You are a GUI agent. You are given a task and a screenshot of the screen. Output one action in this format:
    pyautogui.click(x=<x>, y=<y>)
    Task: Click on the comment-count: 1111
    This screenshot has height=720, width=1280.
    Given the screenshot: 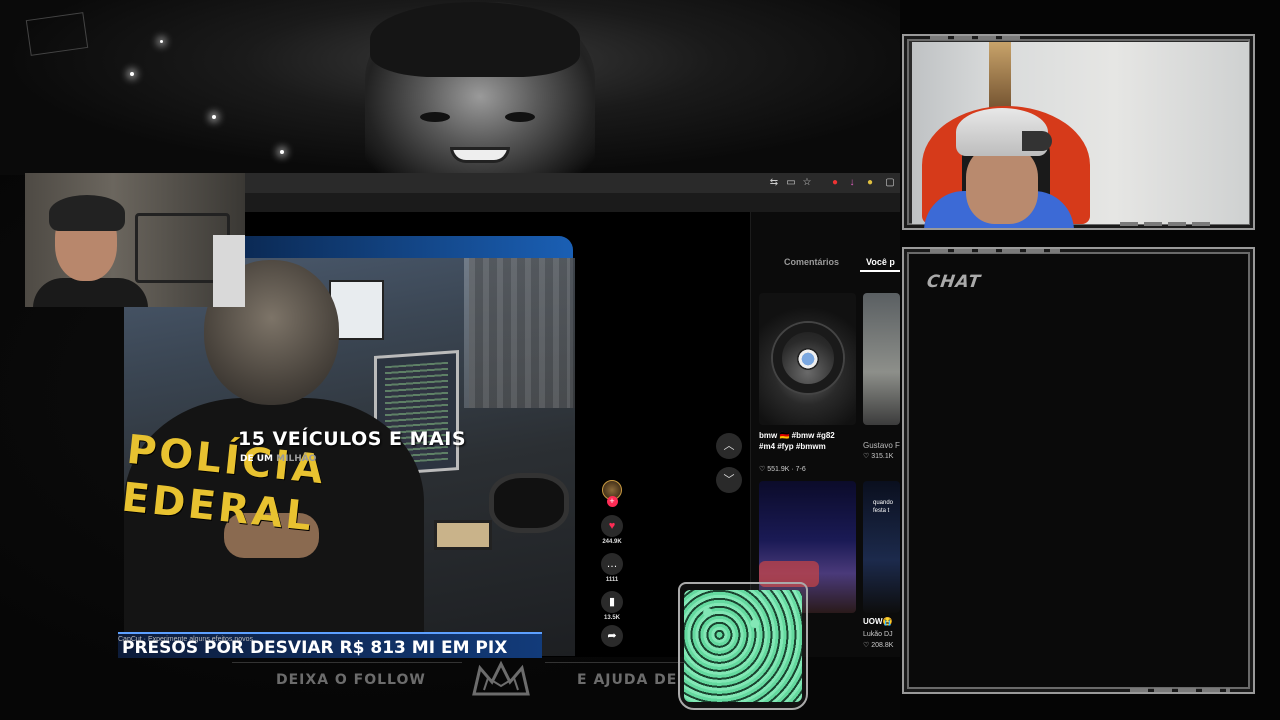 What is the action you would take?
    pyautogui.click(x=612, y=580)
    